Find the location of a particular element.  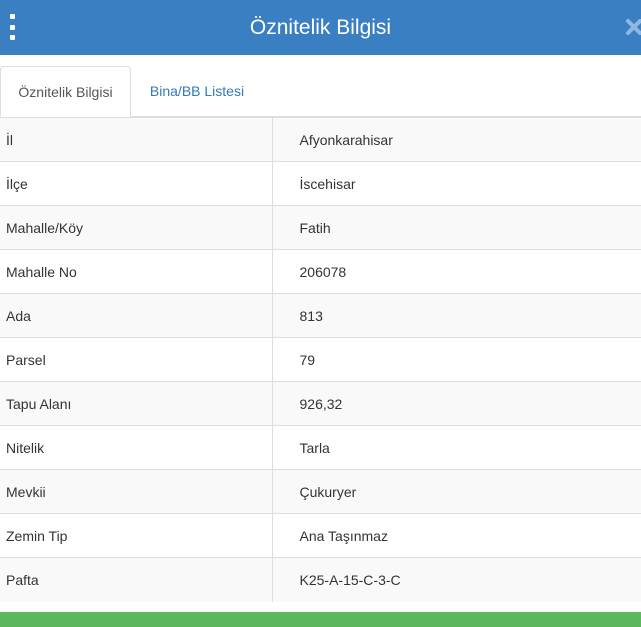

attribute-value: Çukuryer is located at coordinates (456, 491).